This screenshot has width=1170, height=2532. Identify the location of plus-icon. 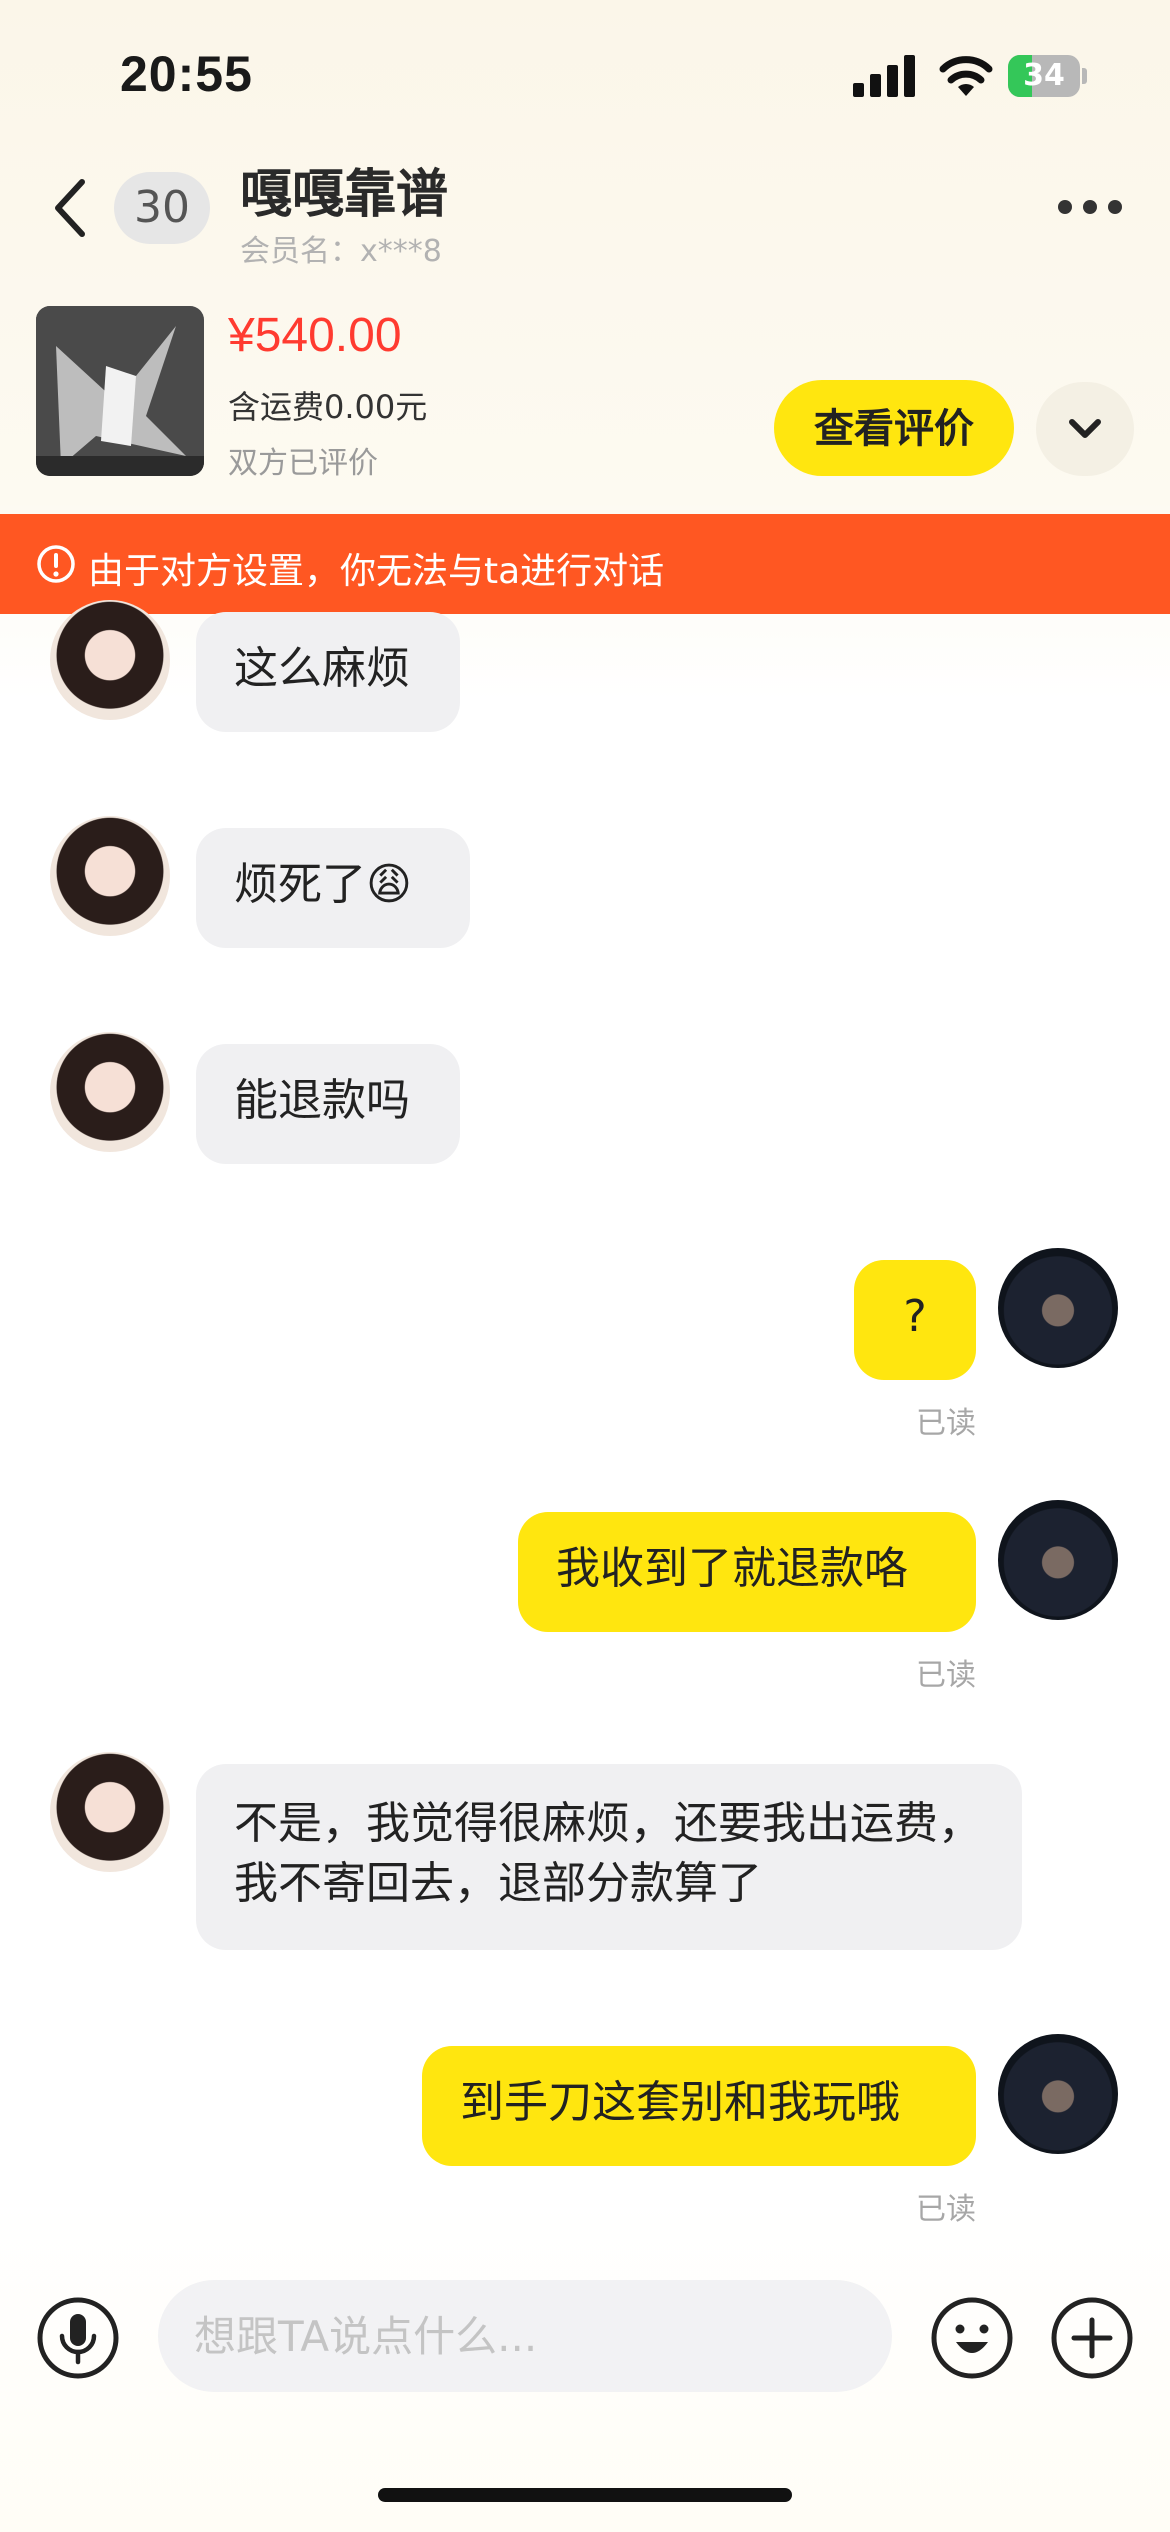
(1092, 2338).